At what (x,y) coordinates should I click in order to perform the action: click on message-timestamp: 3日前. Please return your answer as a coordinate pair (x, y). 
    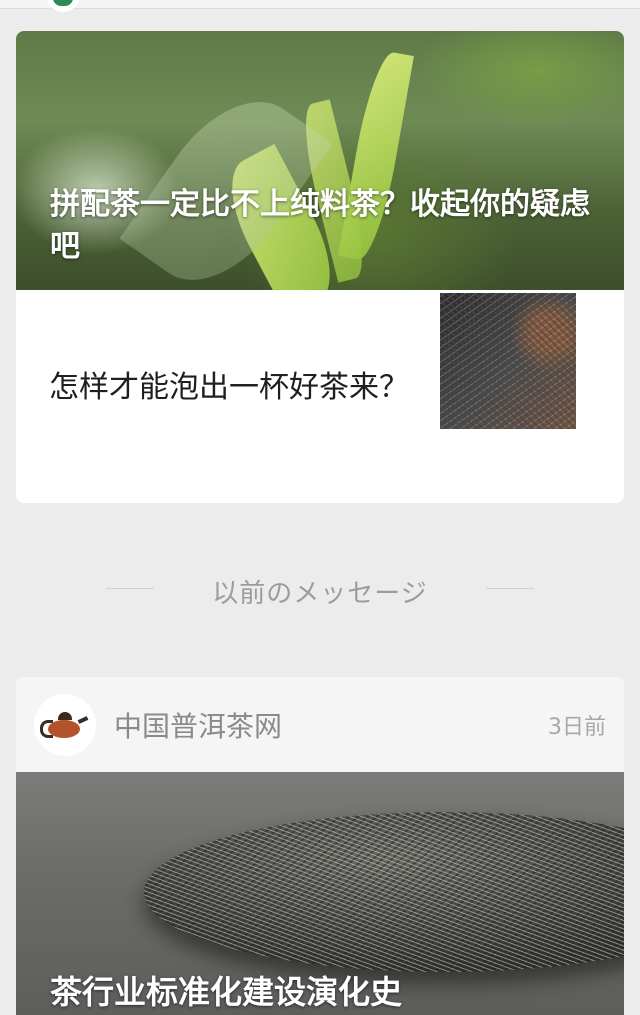
    Looking at the image, I should click on (577, 727).